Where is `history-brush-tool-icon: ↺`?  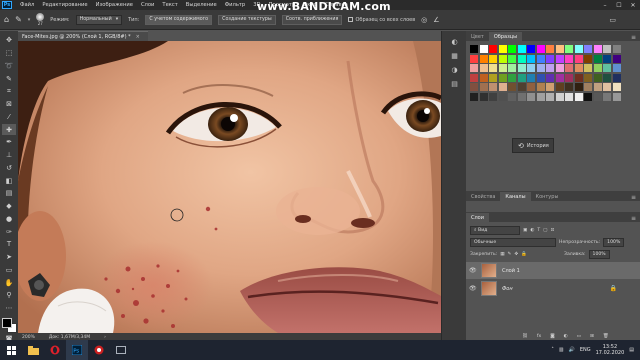 history-brush-tool-icon: ↺ is located at coordinates (9, 168).